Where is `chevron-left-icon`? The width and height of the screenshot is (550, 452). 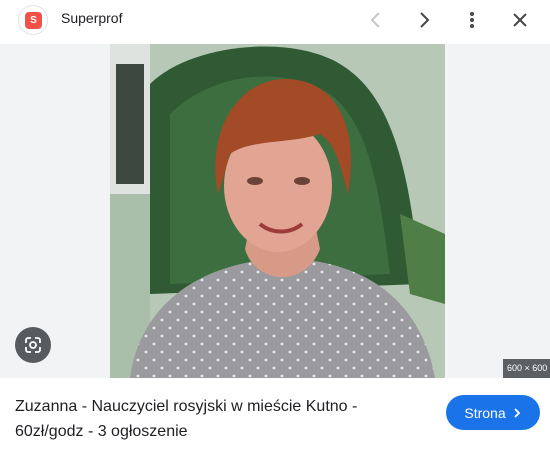 chevron-left-icon is located at coordinates (375, 20).